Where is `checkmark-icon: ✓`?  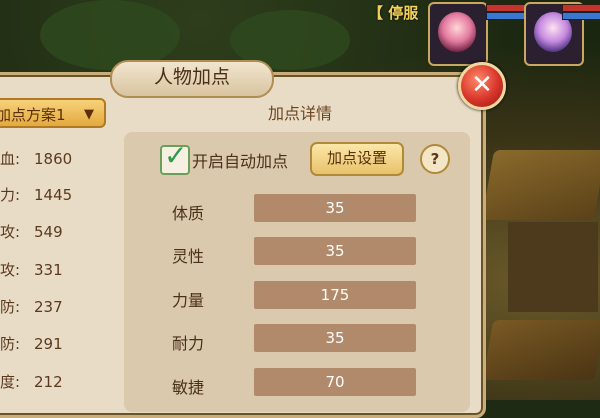 checkmark-icon: ✓ is located at coordinates (176, 155).